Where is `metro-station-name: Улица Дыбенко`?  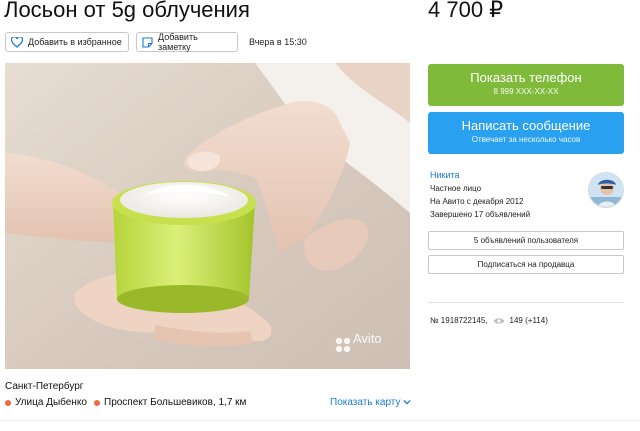
metro-station-name: Улица Дыбенко is located at coordinates (51, 402).